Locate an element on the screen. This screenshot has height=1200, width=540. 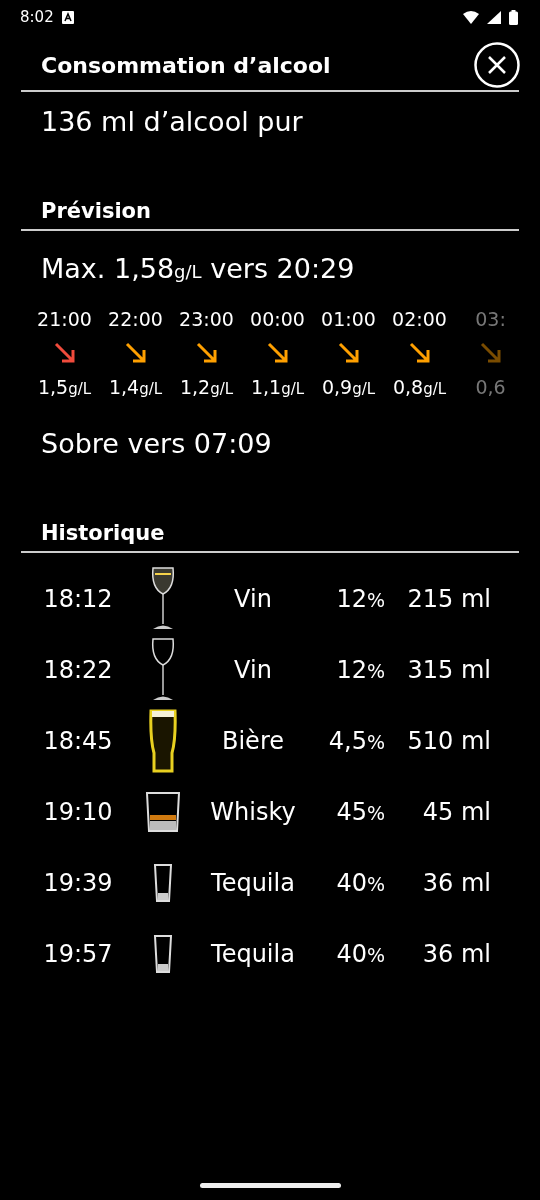
forecast-value: 1,2g/L is located at coordinates (206, 387).